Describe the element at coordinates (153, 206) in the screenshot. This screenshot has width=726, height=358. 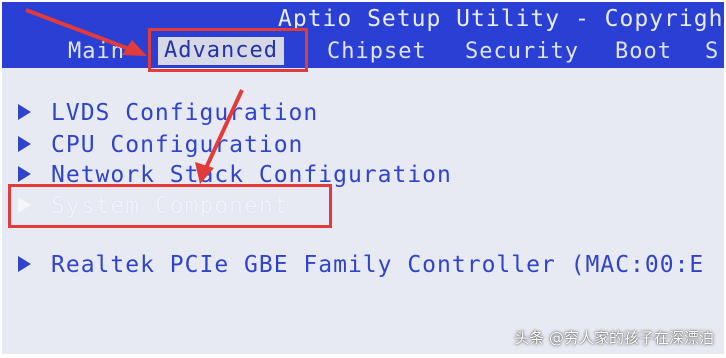
I see `menu-item-system-component: System Component` at that location.